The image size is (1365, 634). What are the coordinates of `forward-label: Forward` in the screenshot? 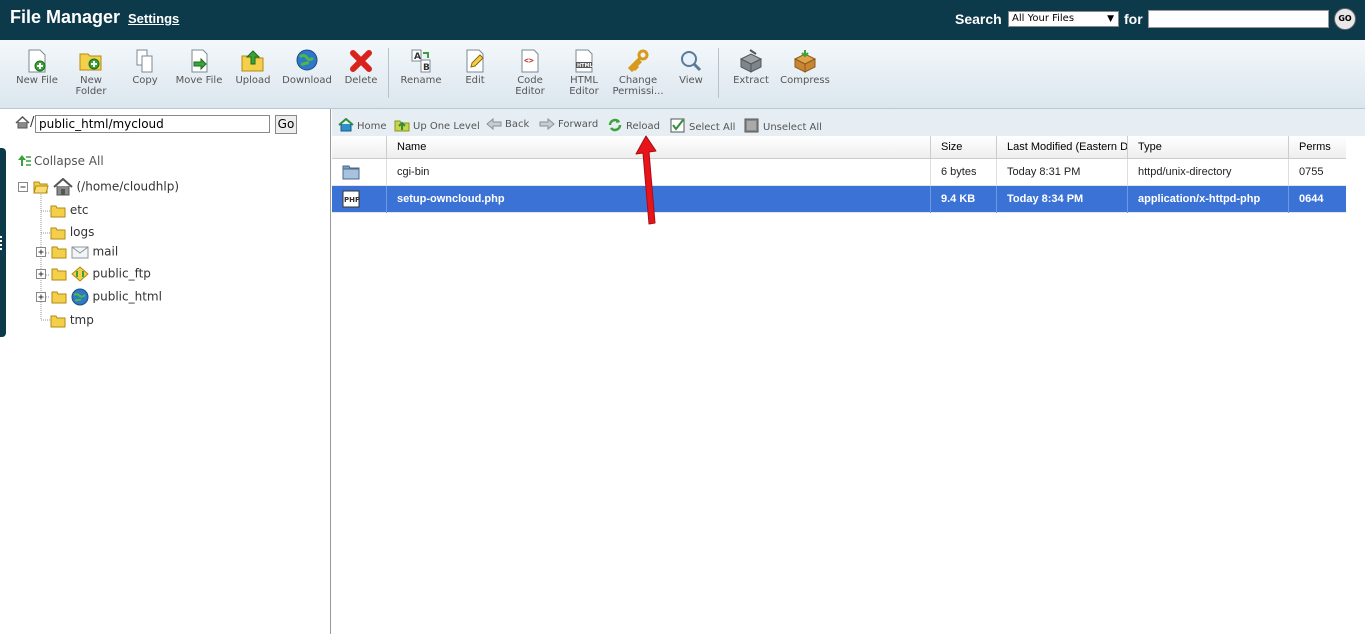 It's located at (578, 124).